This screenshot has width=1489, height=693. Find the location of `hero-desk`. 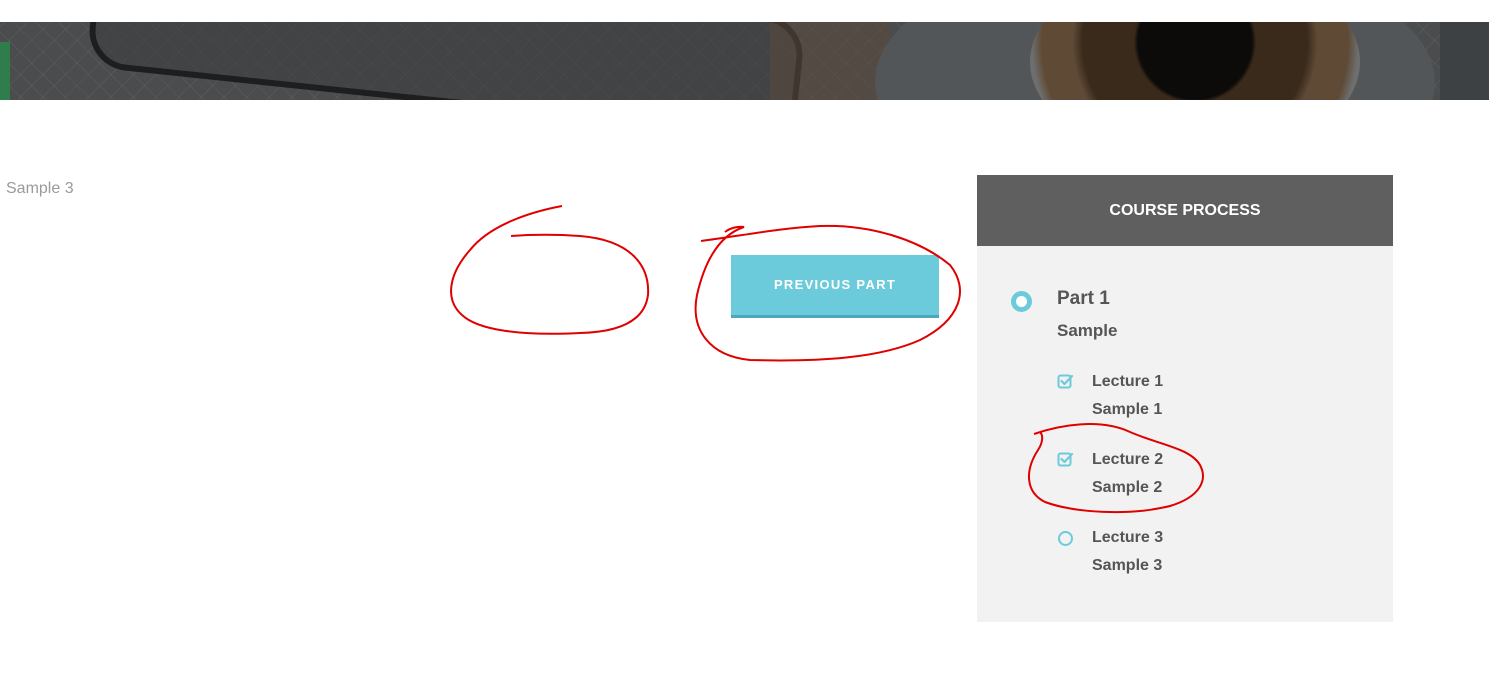

hero-desk is located at coordinates (830, 61).